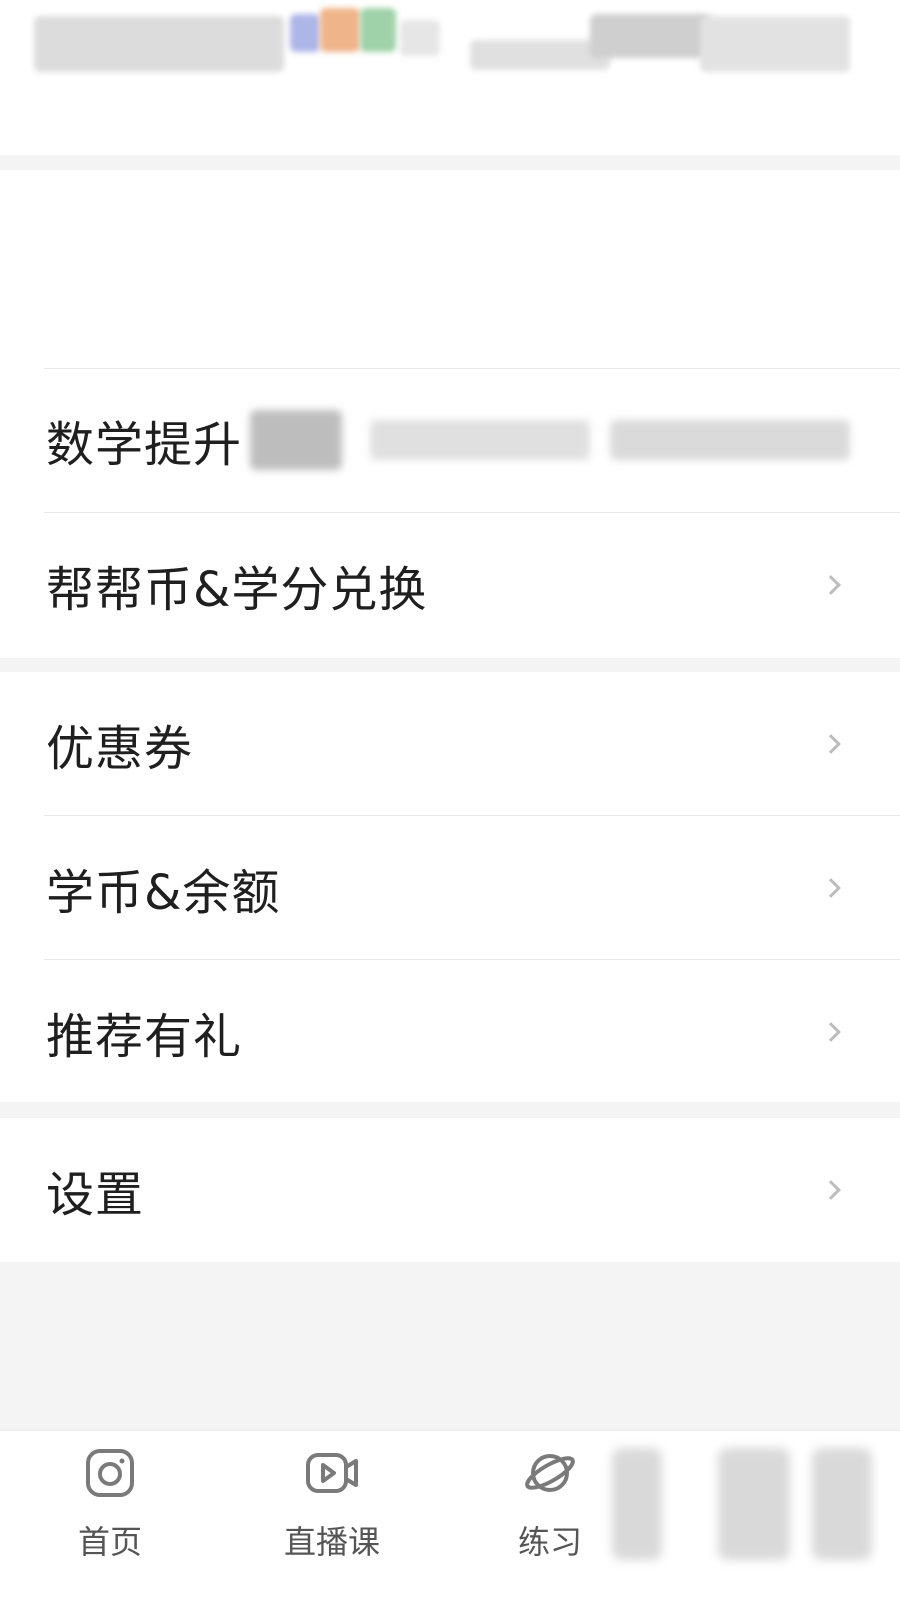 The width and height of the screenshot is (900, 1600). I want to click on tab-live-course: 直播课, so click(332, 1515).